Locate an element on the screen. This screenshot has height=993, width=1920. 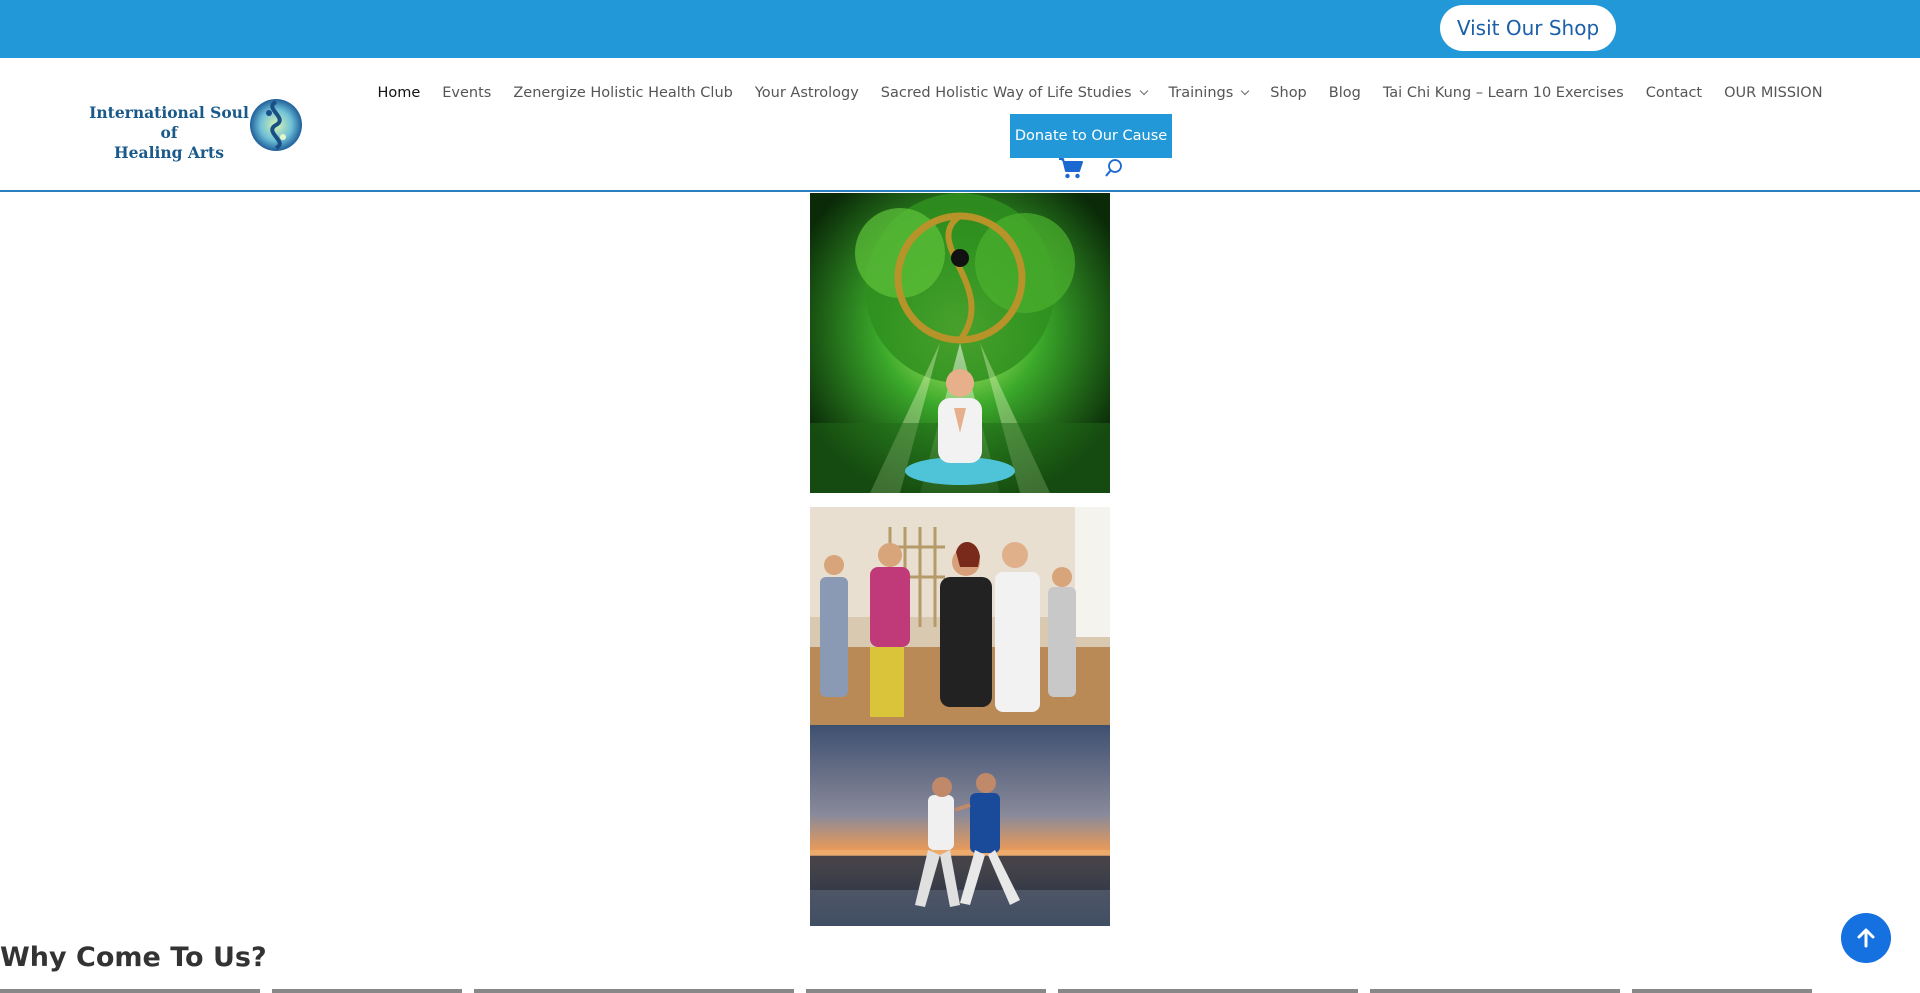
beach-sunset-image is located at coordinates (960, 825).